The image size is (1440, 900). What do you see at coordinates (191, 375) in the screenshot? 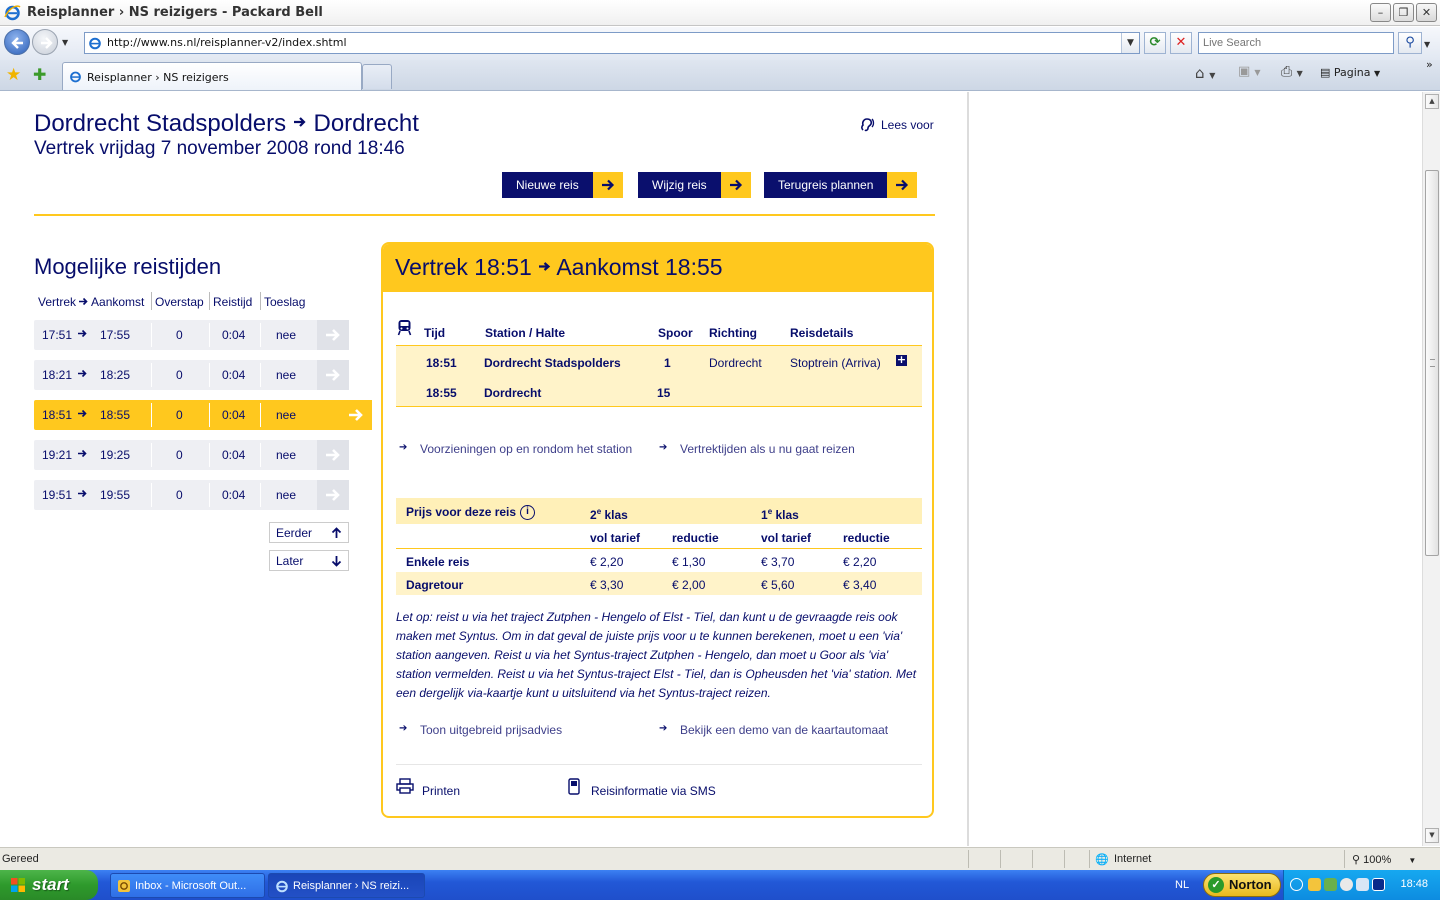
I see `trip-row: 18:21 18:25 0 0:04 nee` at bounding box center [191, 375].